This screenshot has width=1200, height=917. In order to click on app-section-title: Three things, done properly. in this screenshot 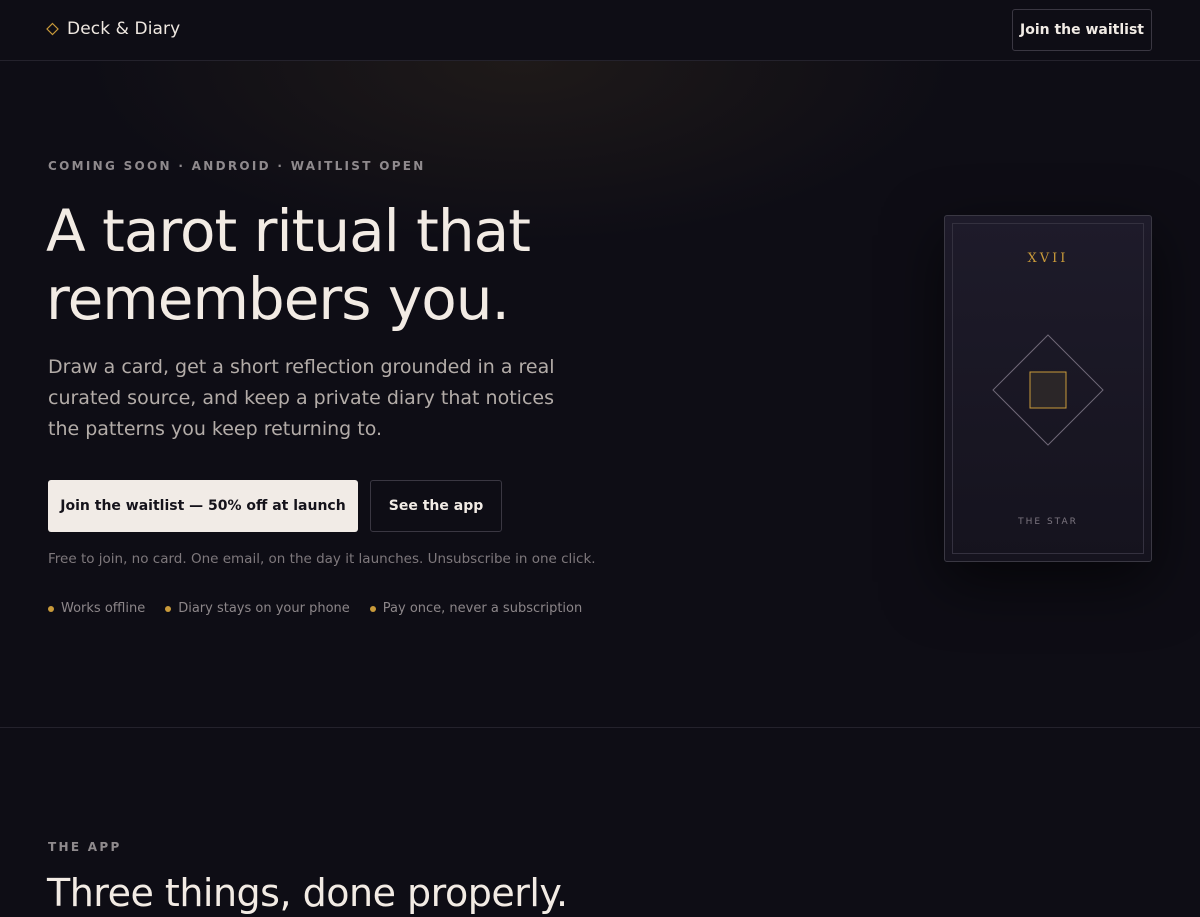, I will do `click(307, 893)`.